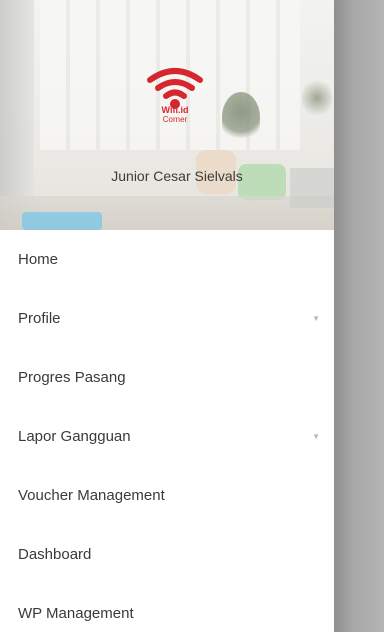  Describe the element at coordinates (39, 318) in the screenshot. I see `menu-item-label: Profile` at that location.